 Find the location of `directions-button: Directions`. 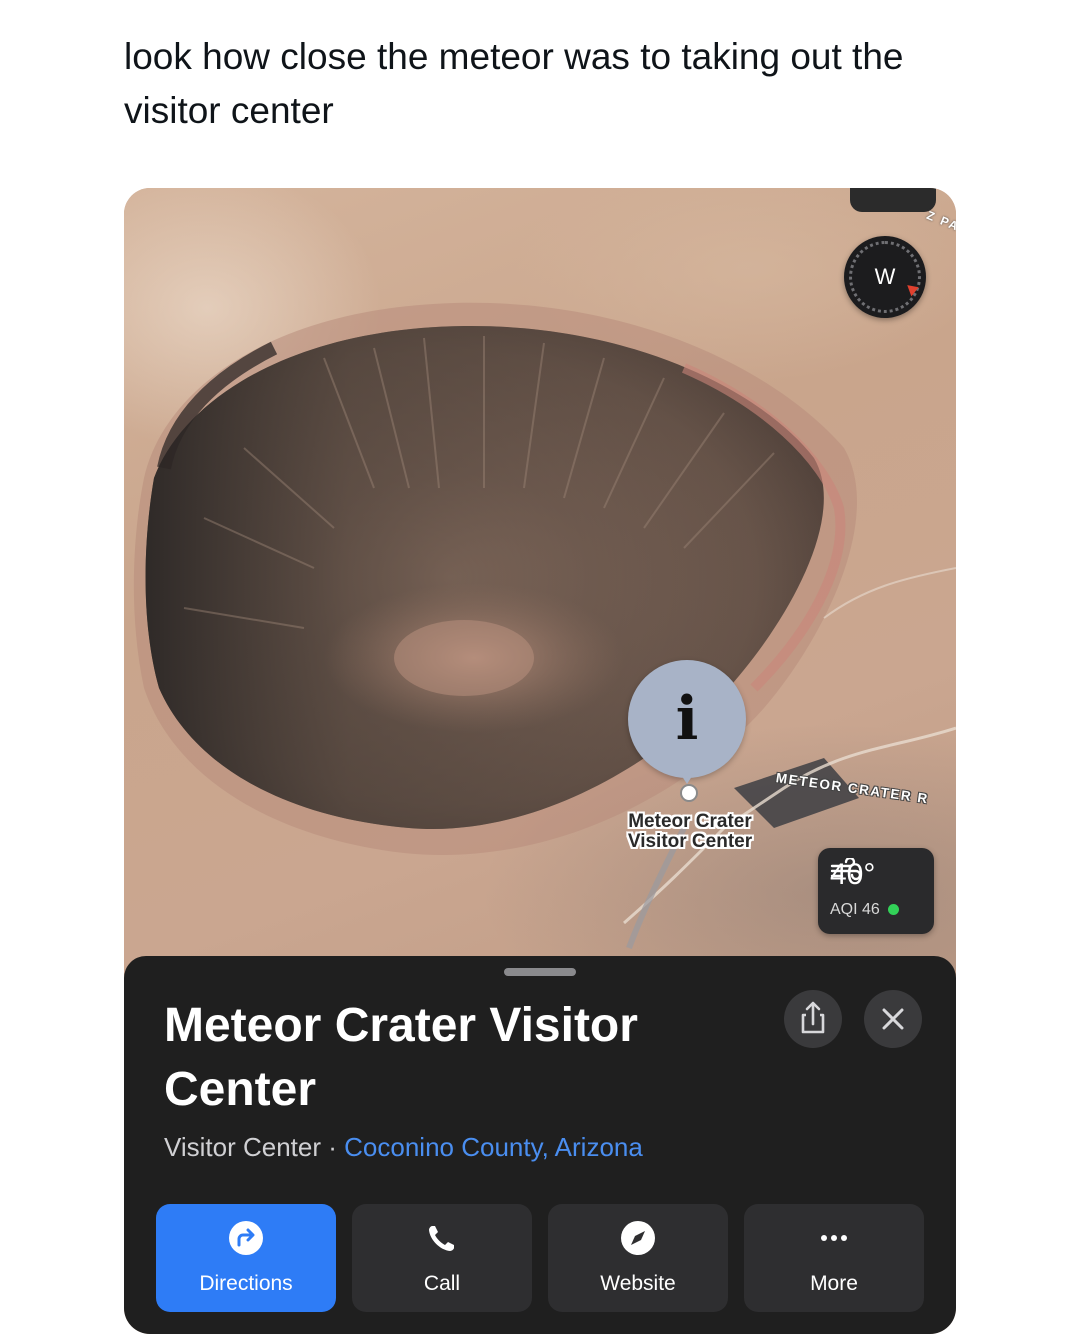

directions-button: Directions is located at coordinates (246, 1258).